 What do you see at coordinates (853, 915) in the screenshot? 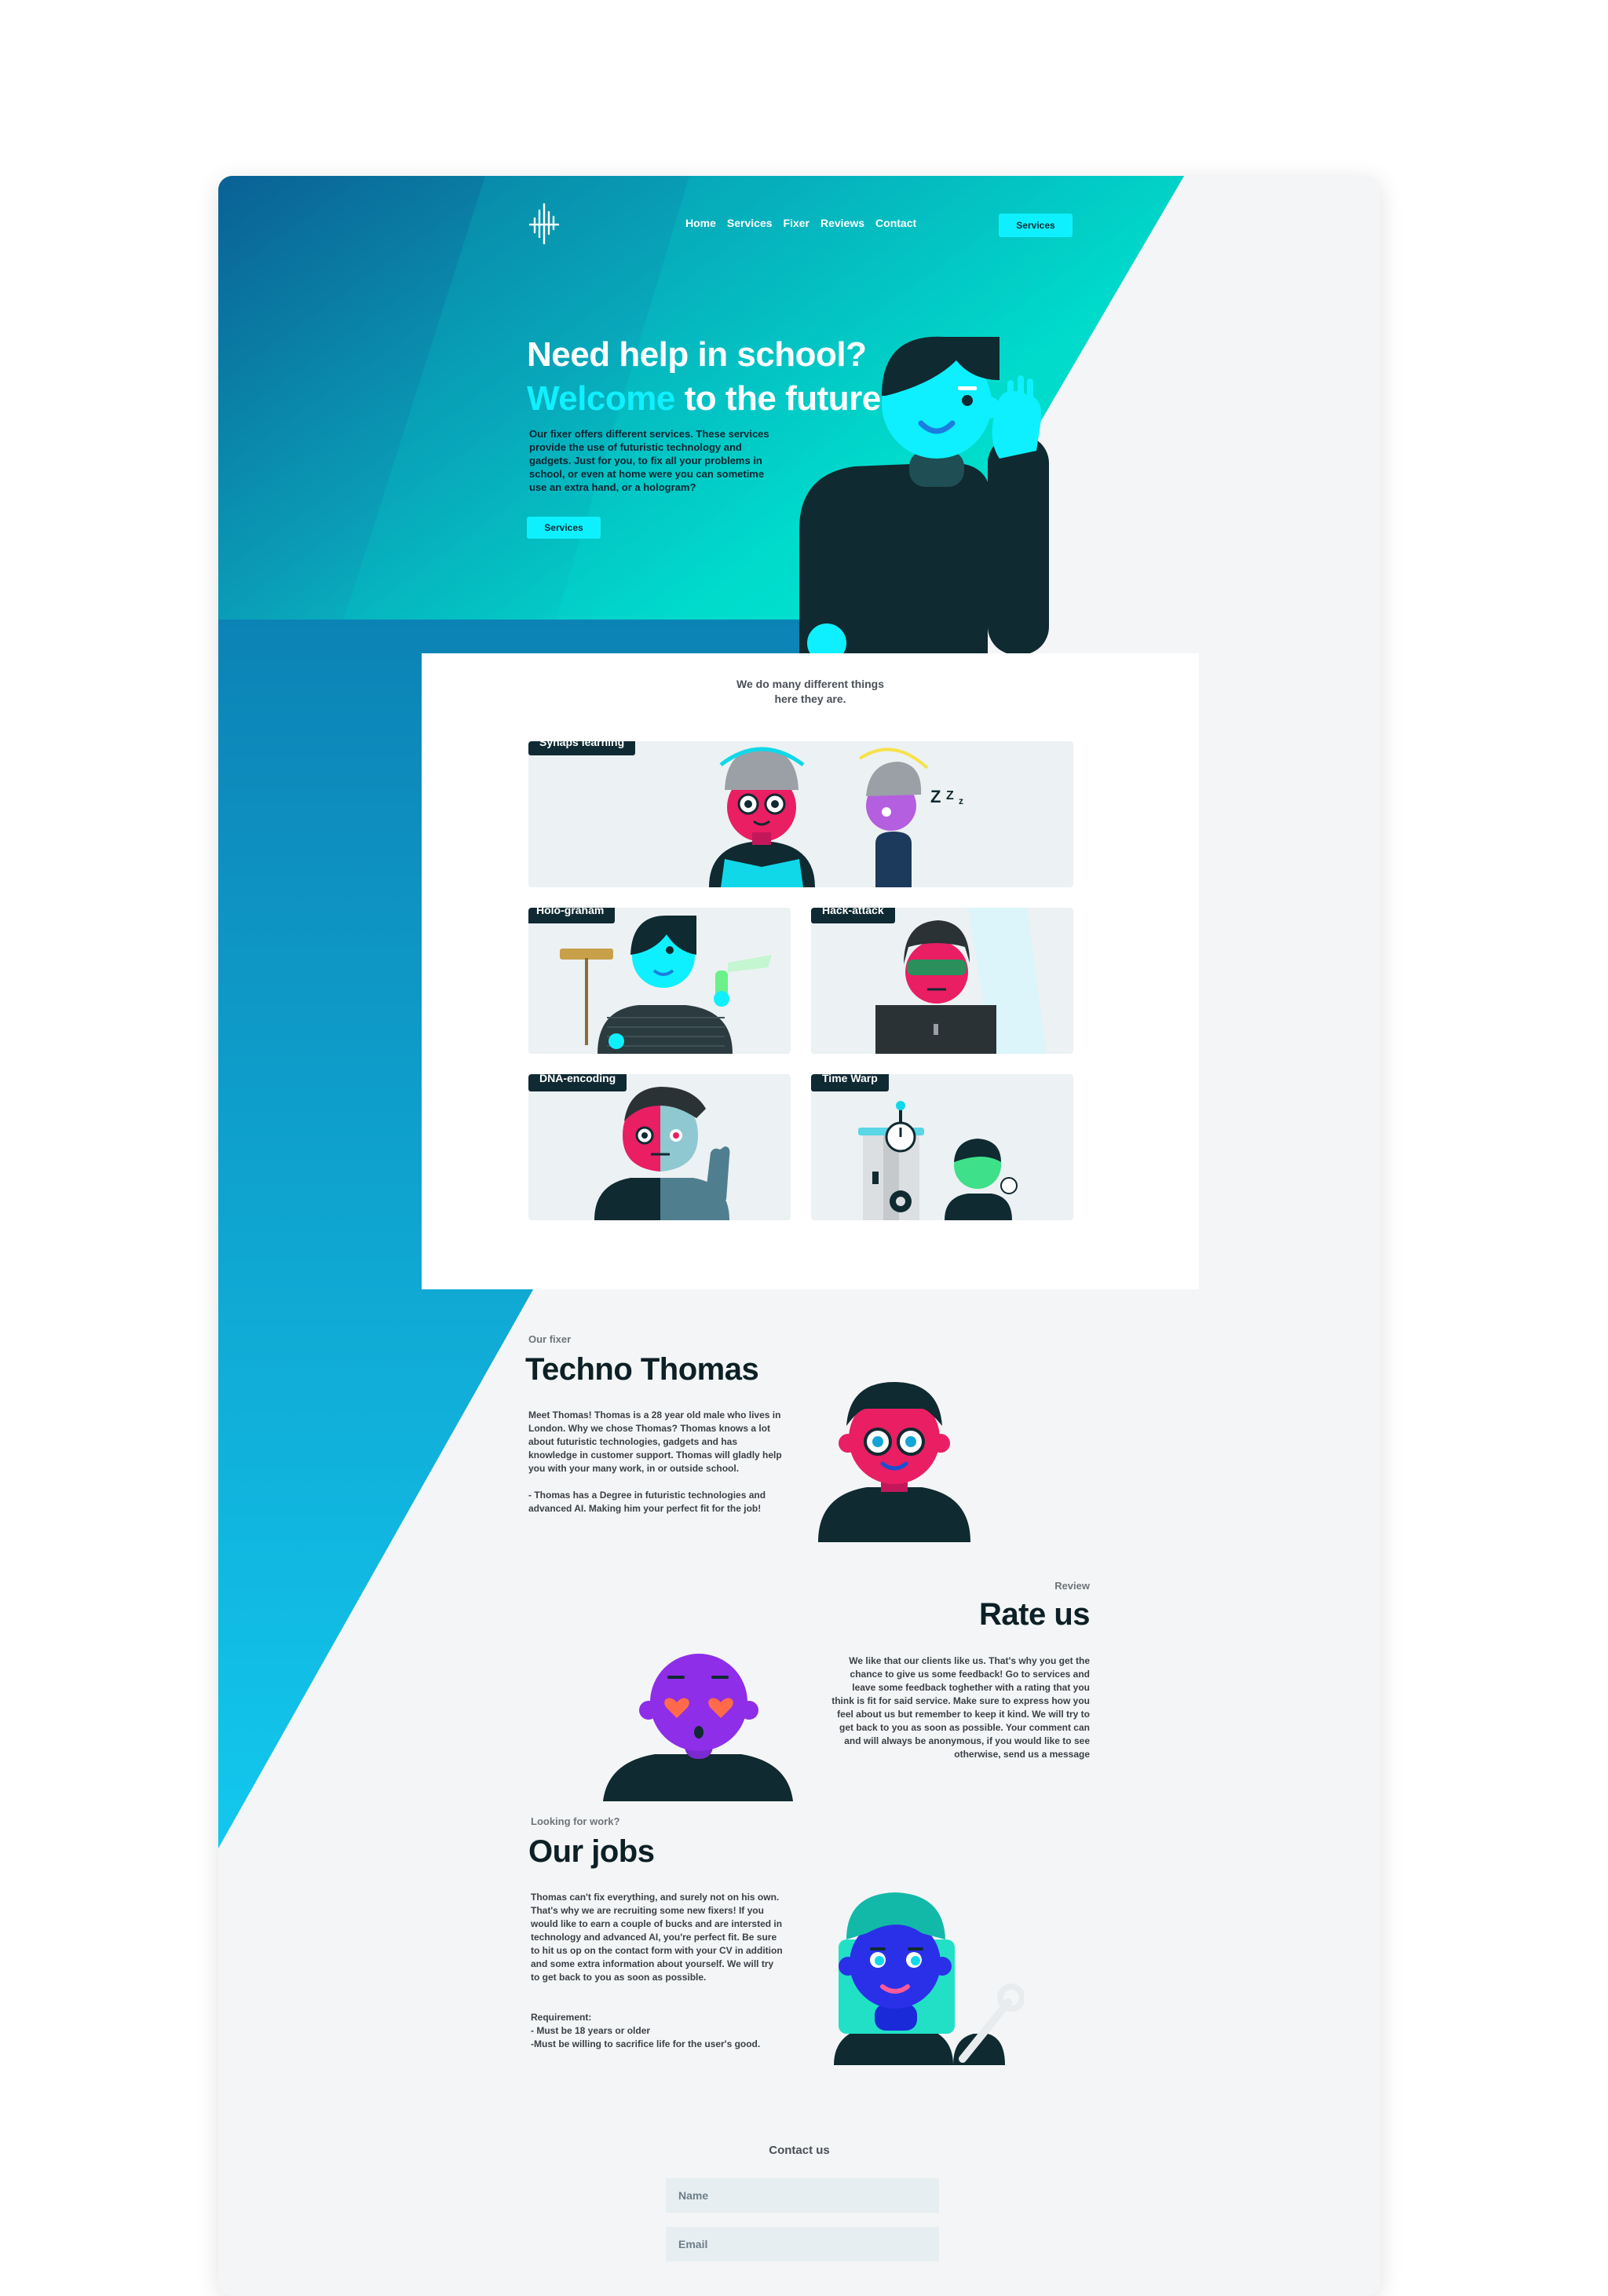
I see `tile-label-hack-attack: Hack-attack` at bounding box center [853, 915].